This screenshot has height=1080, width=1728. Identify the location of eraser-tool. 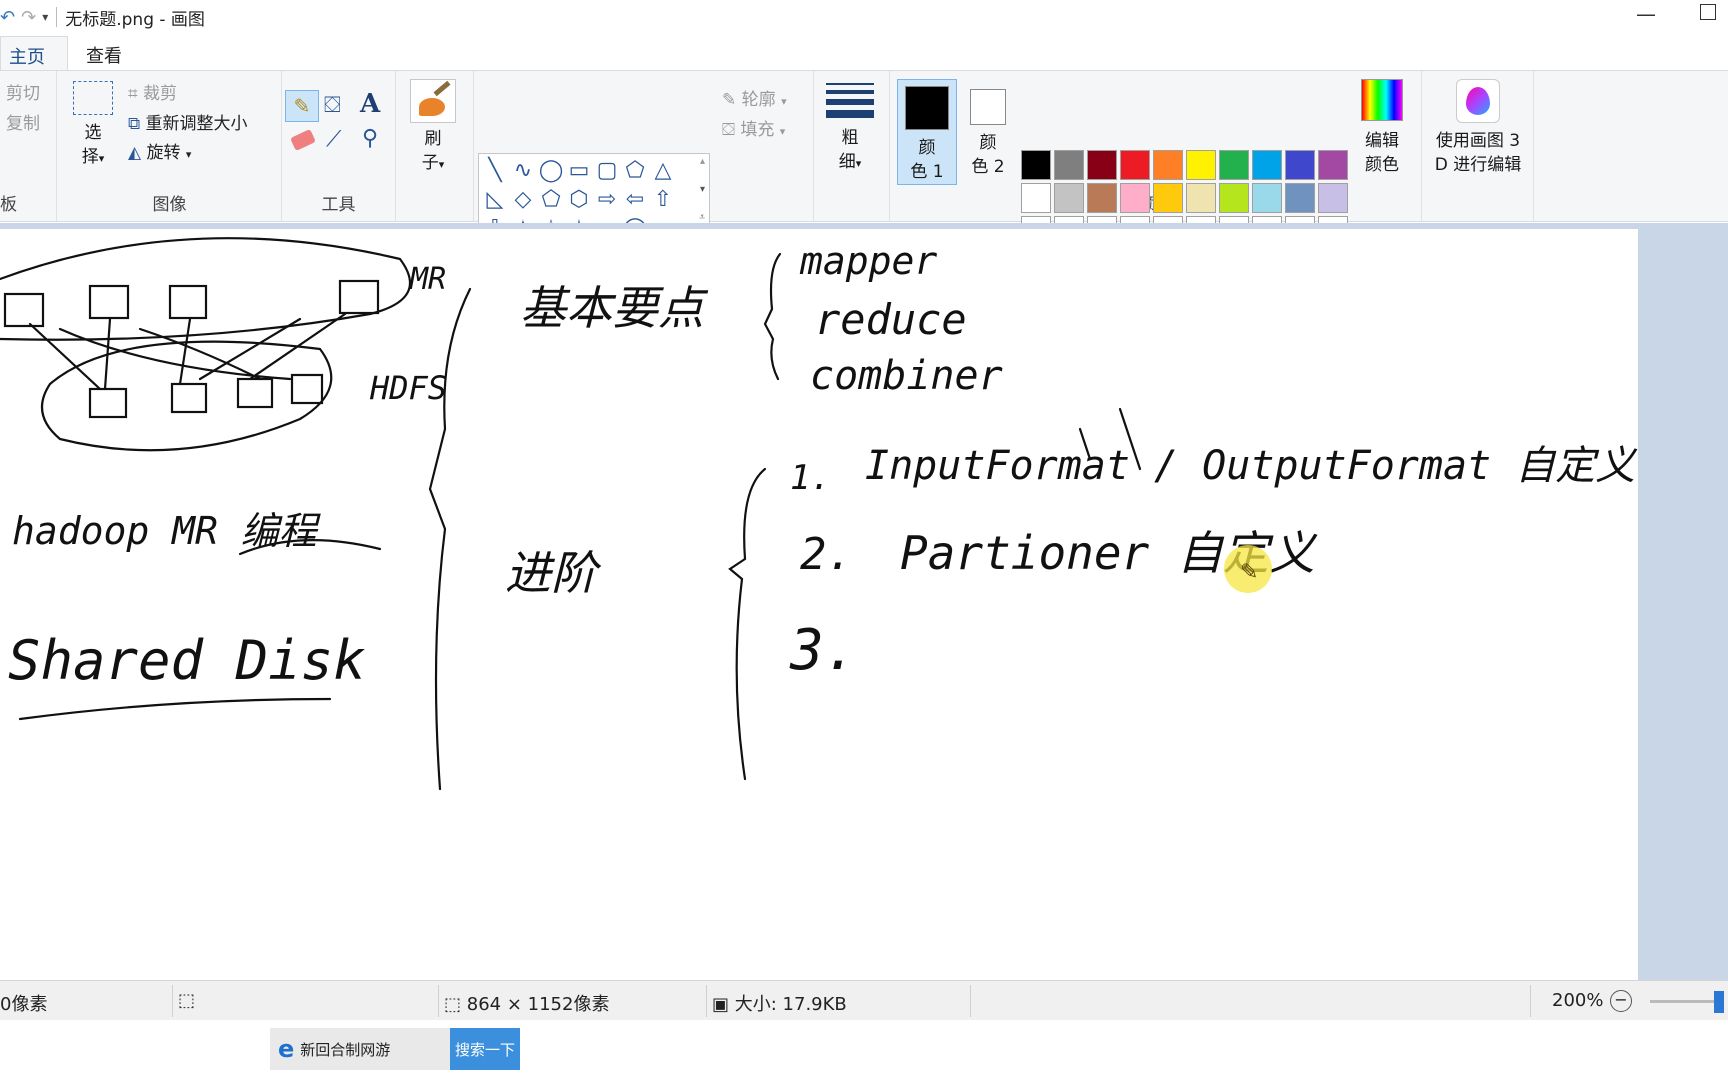
(303, 140).